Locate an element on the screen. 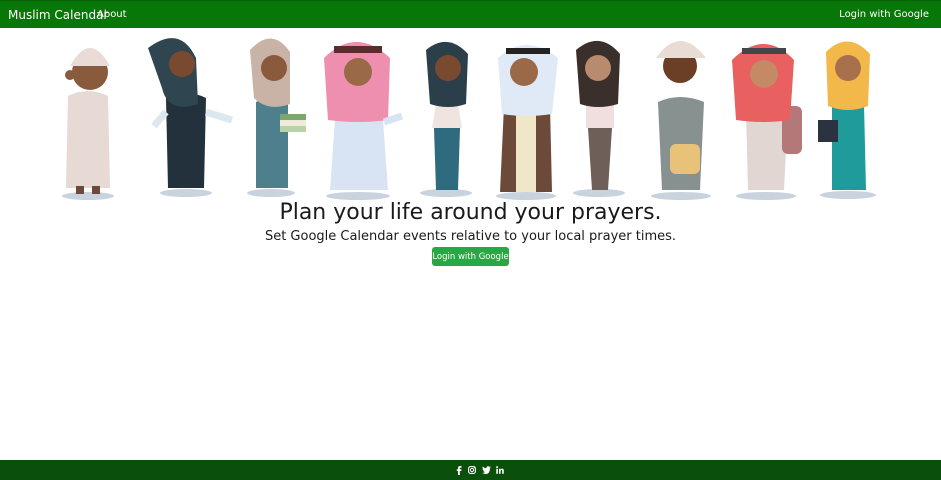  nav-login-link: Login with Google is located at coordinates (884, 14).